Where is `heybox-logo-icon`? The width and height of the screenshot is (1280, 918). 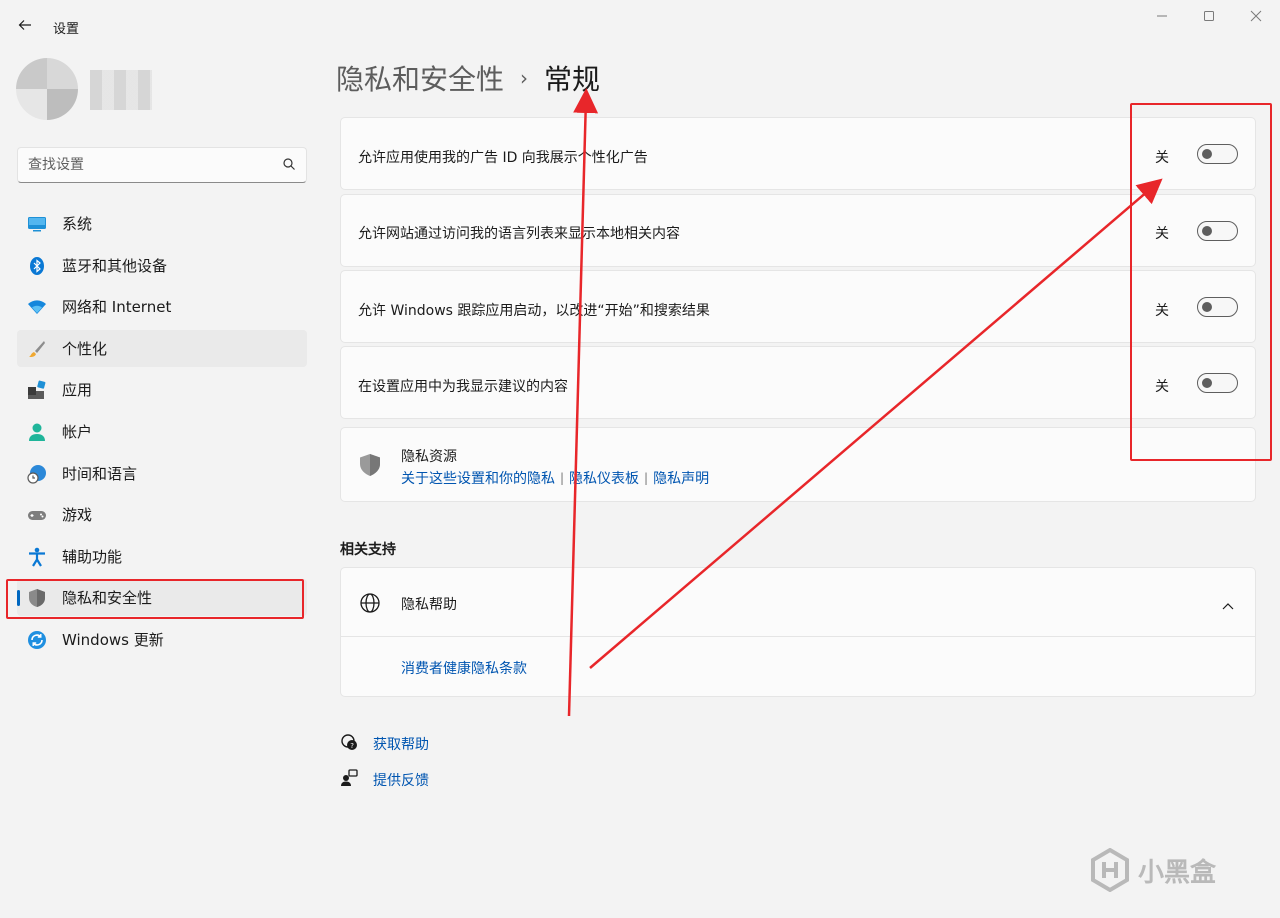 heybox-logo-icon is located at coordinates (1110, 870).